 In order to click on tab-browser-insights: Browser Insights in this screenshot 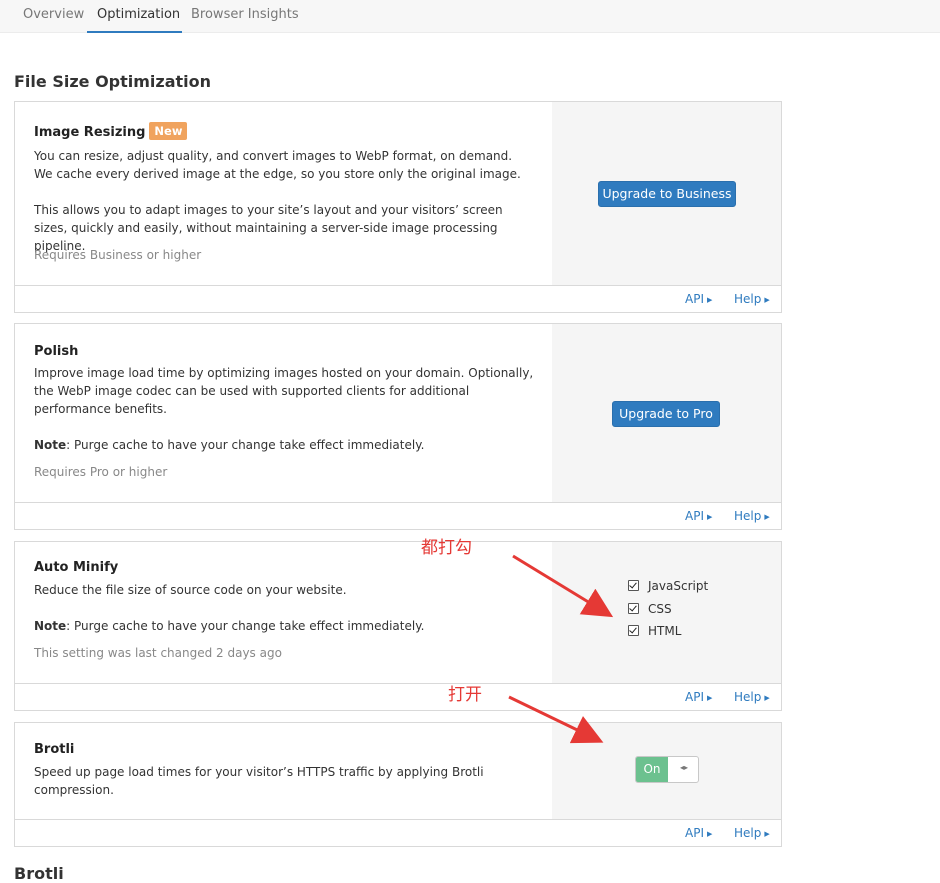, I will do `click(246, 16)`.